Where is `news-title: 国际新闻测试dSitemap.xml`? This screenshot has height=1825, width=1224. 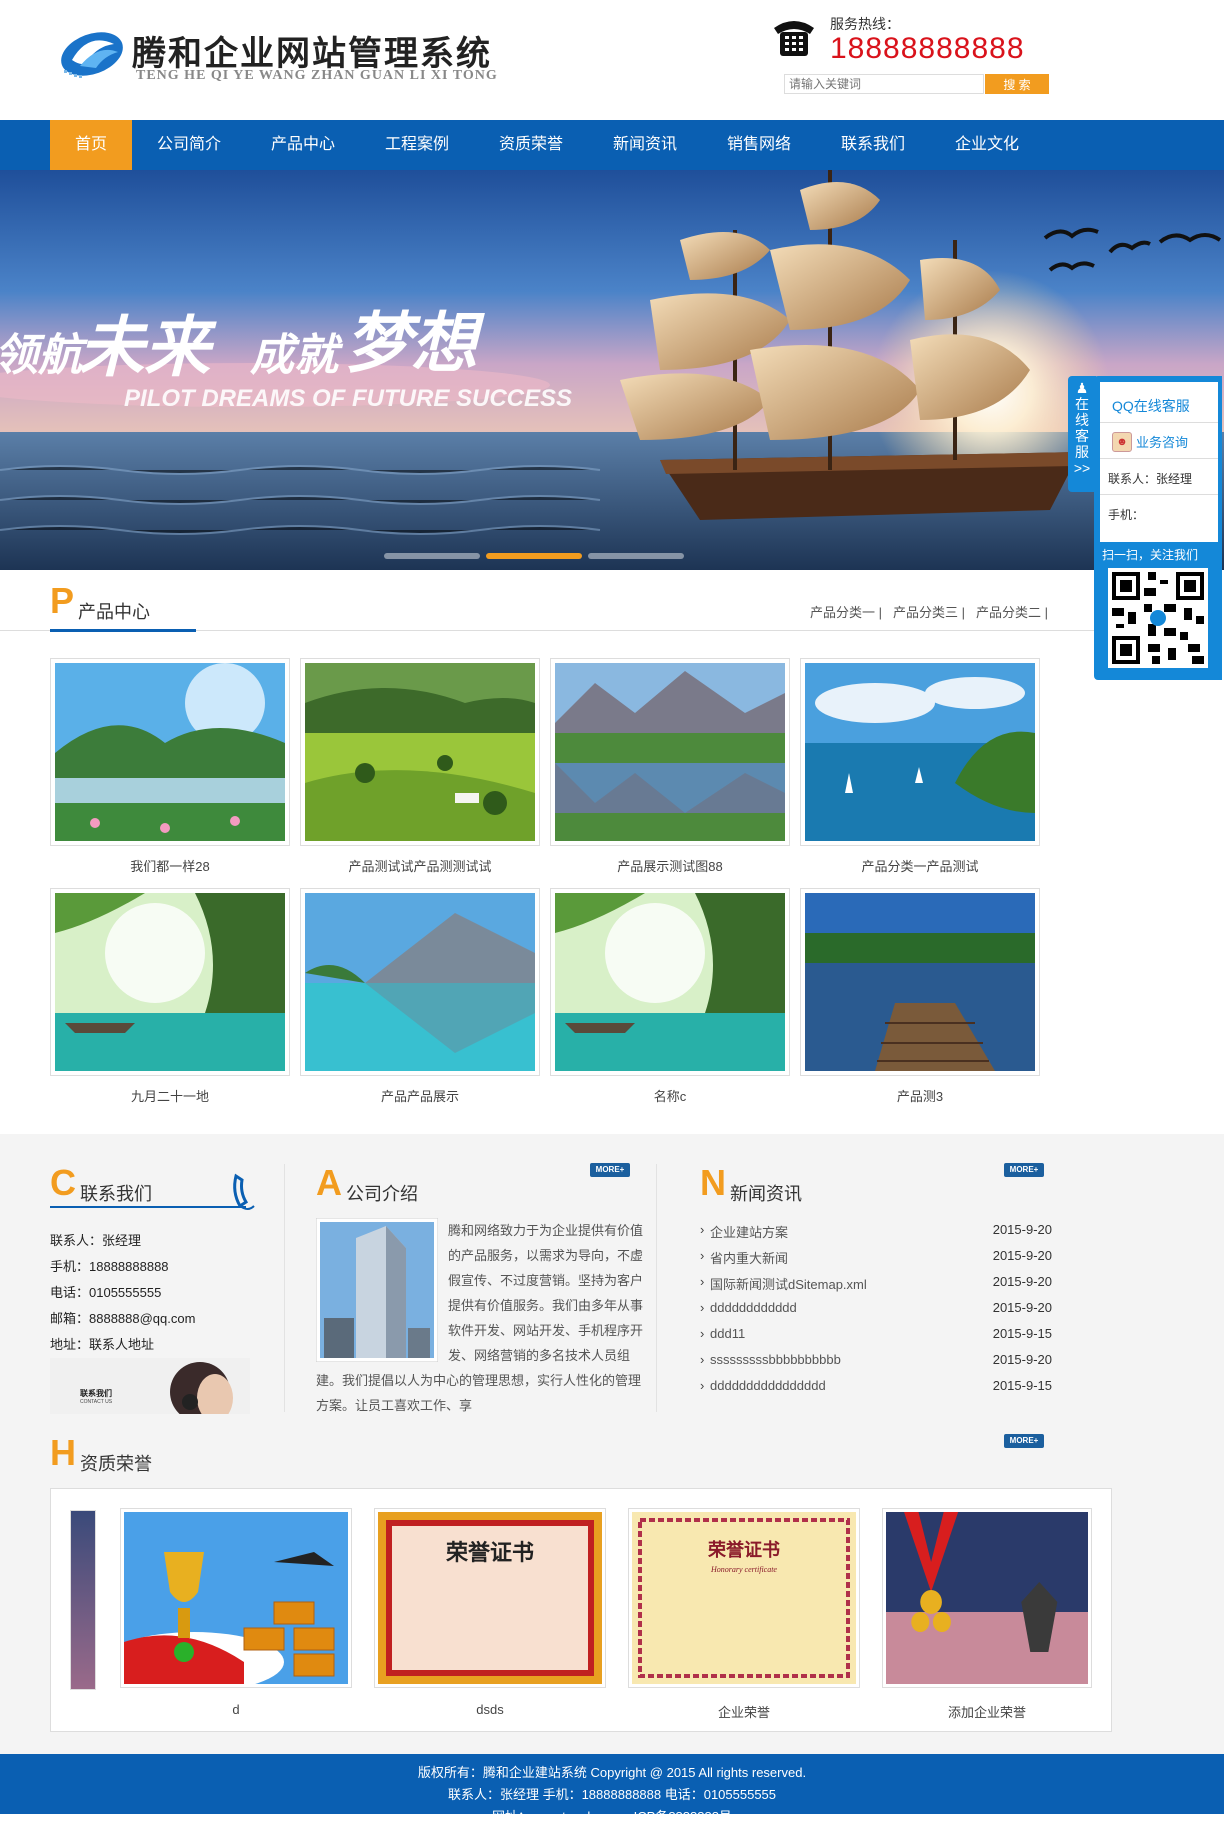 news-title: 国际新闻测试dSitemap.xml is located at coordinates (788, 1283).